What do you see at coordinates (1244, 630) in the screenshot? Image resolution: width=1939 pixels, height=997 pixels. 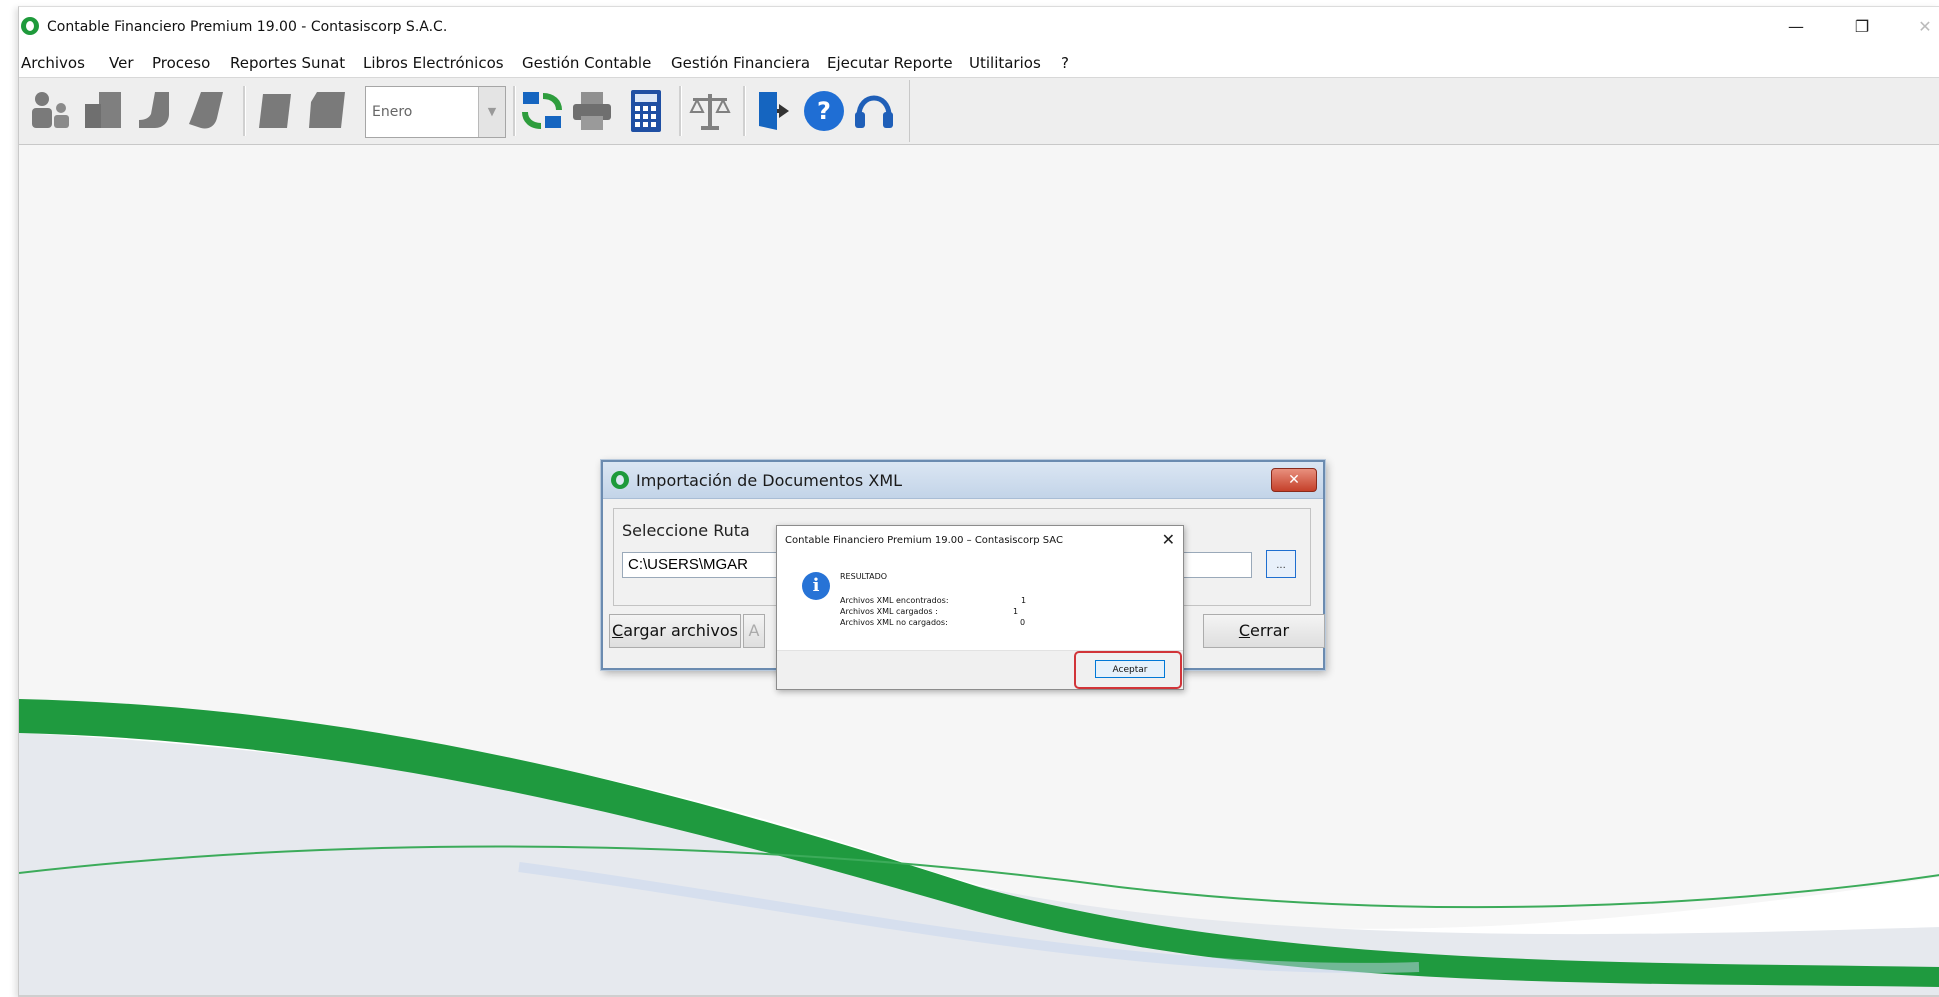 I see `close-mnemonic: C` at bounding box center [1244, 630].